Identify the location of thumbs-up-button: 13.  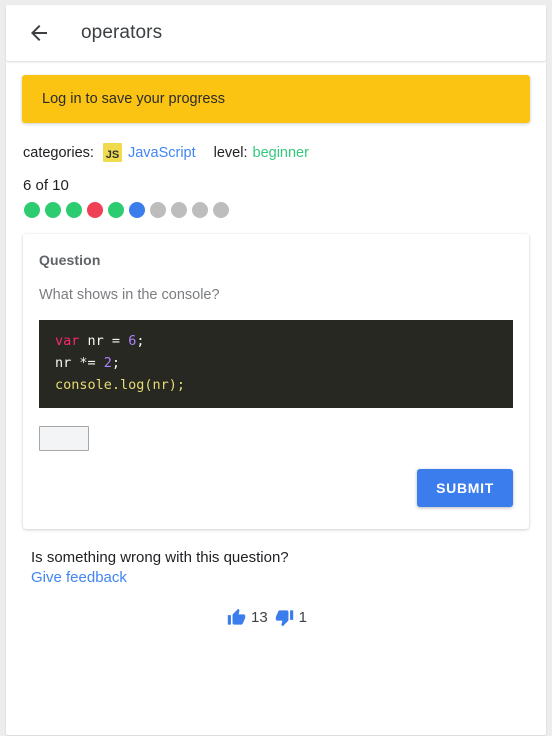
(247, 617).